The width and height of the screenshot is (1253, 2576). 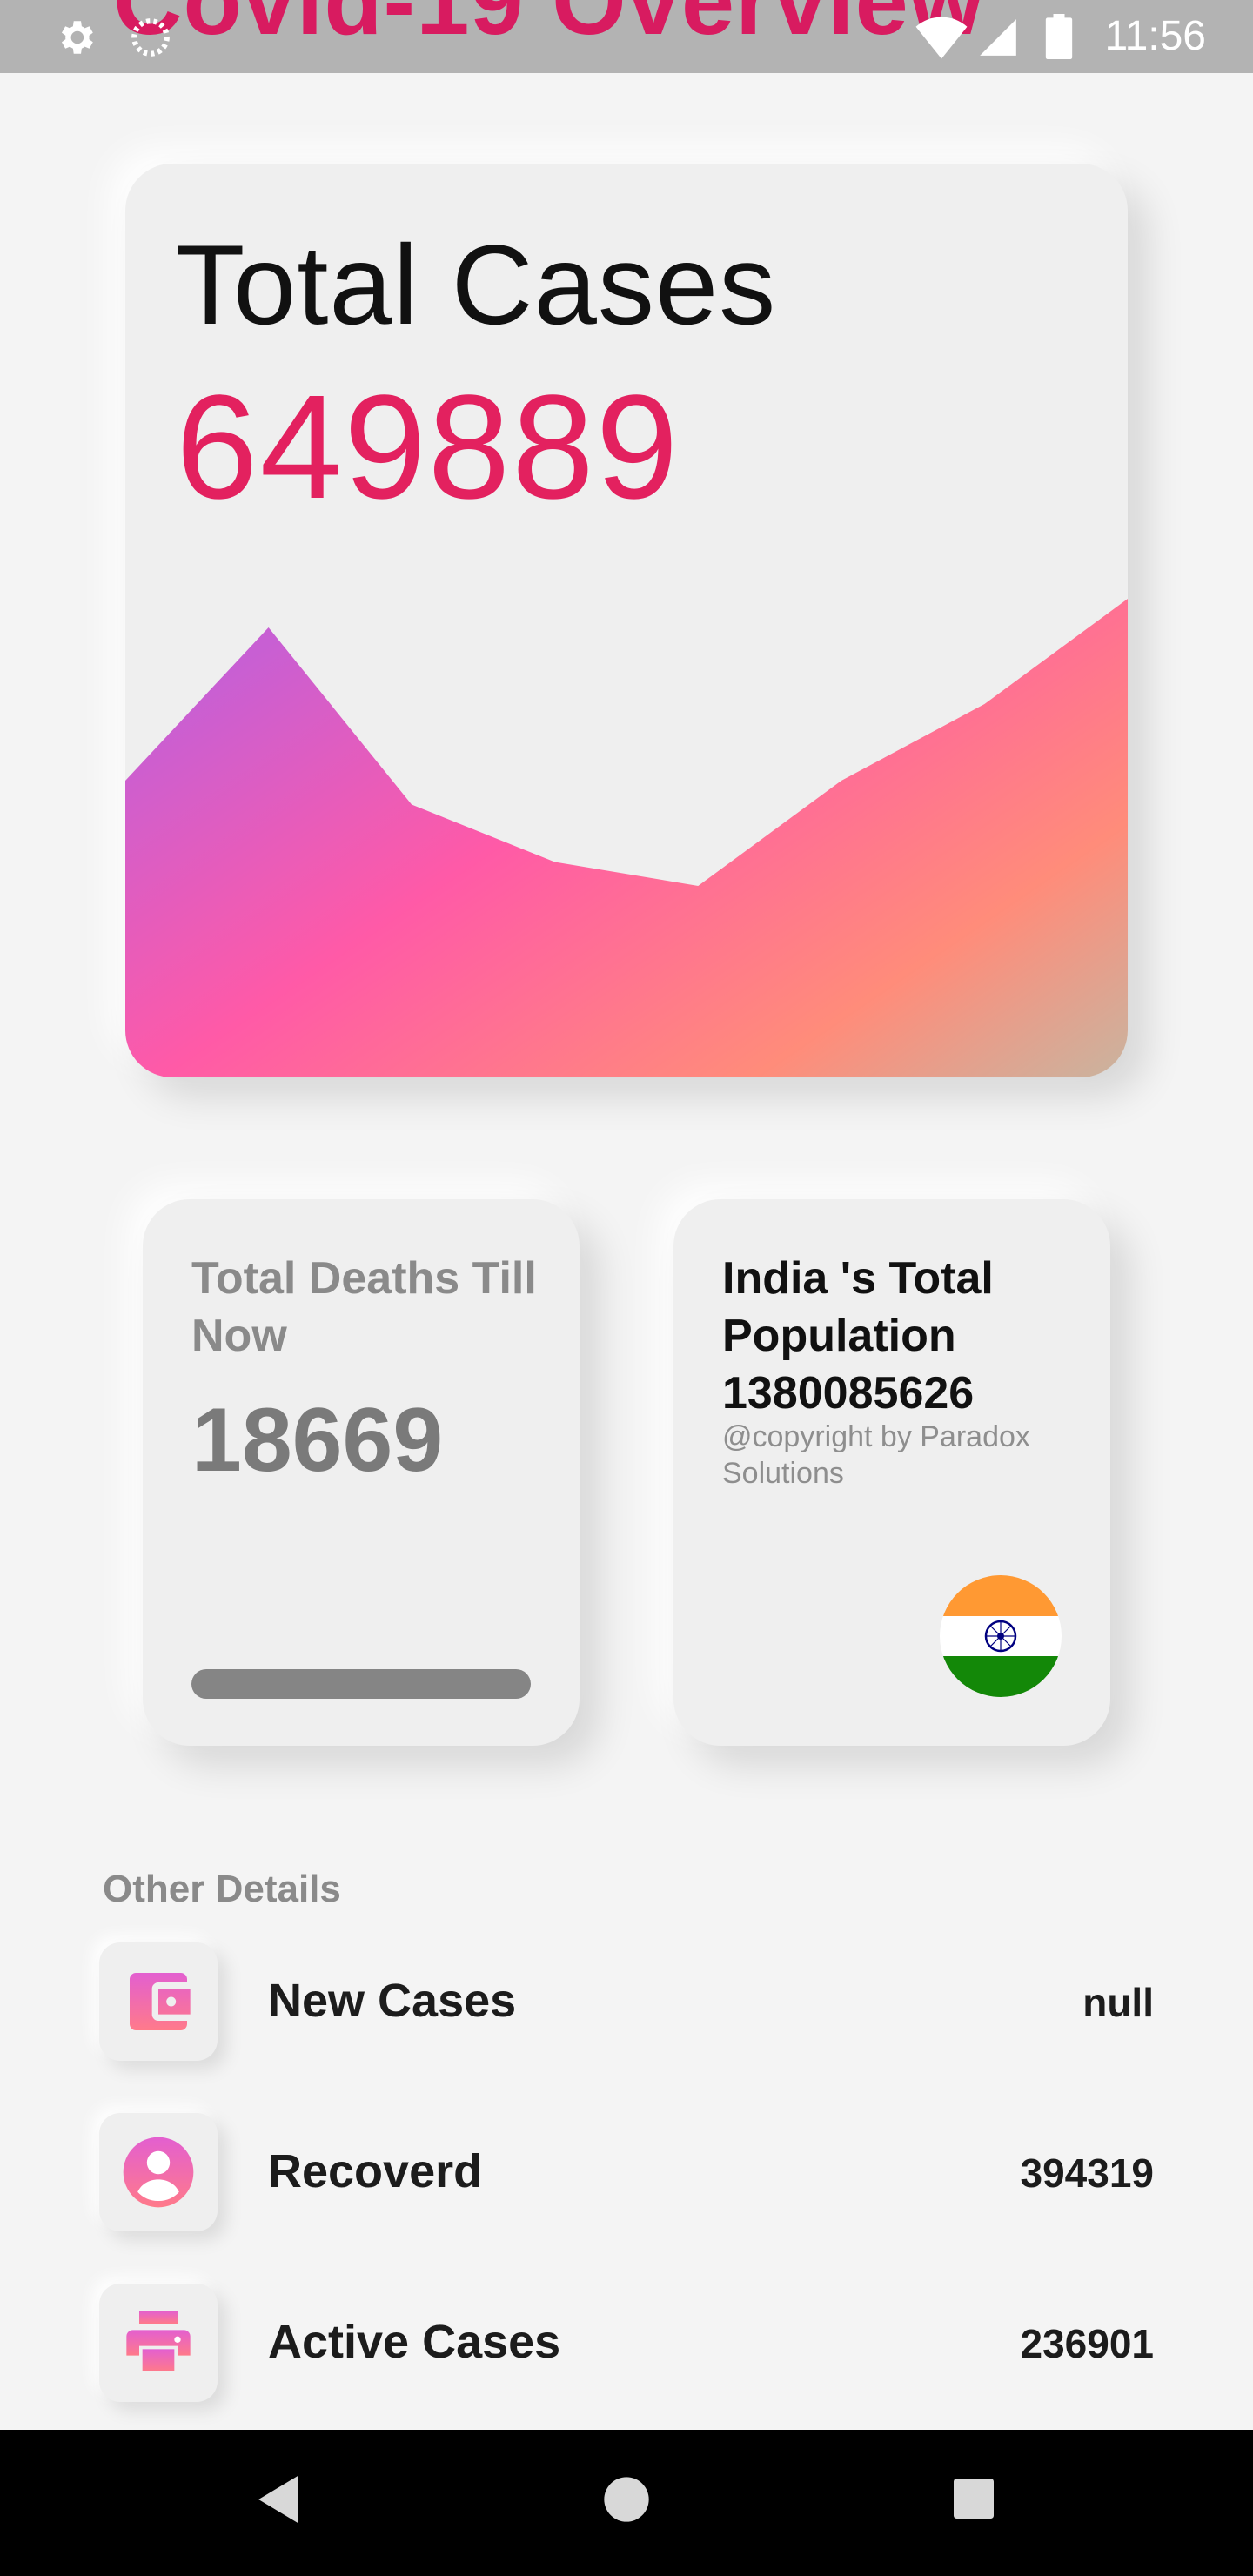 What do you see at coordinates (626, 838) in the screenshot?
I see `cases-area` at bounding box center [626, 838].